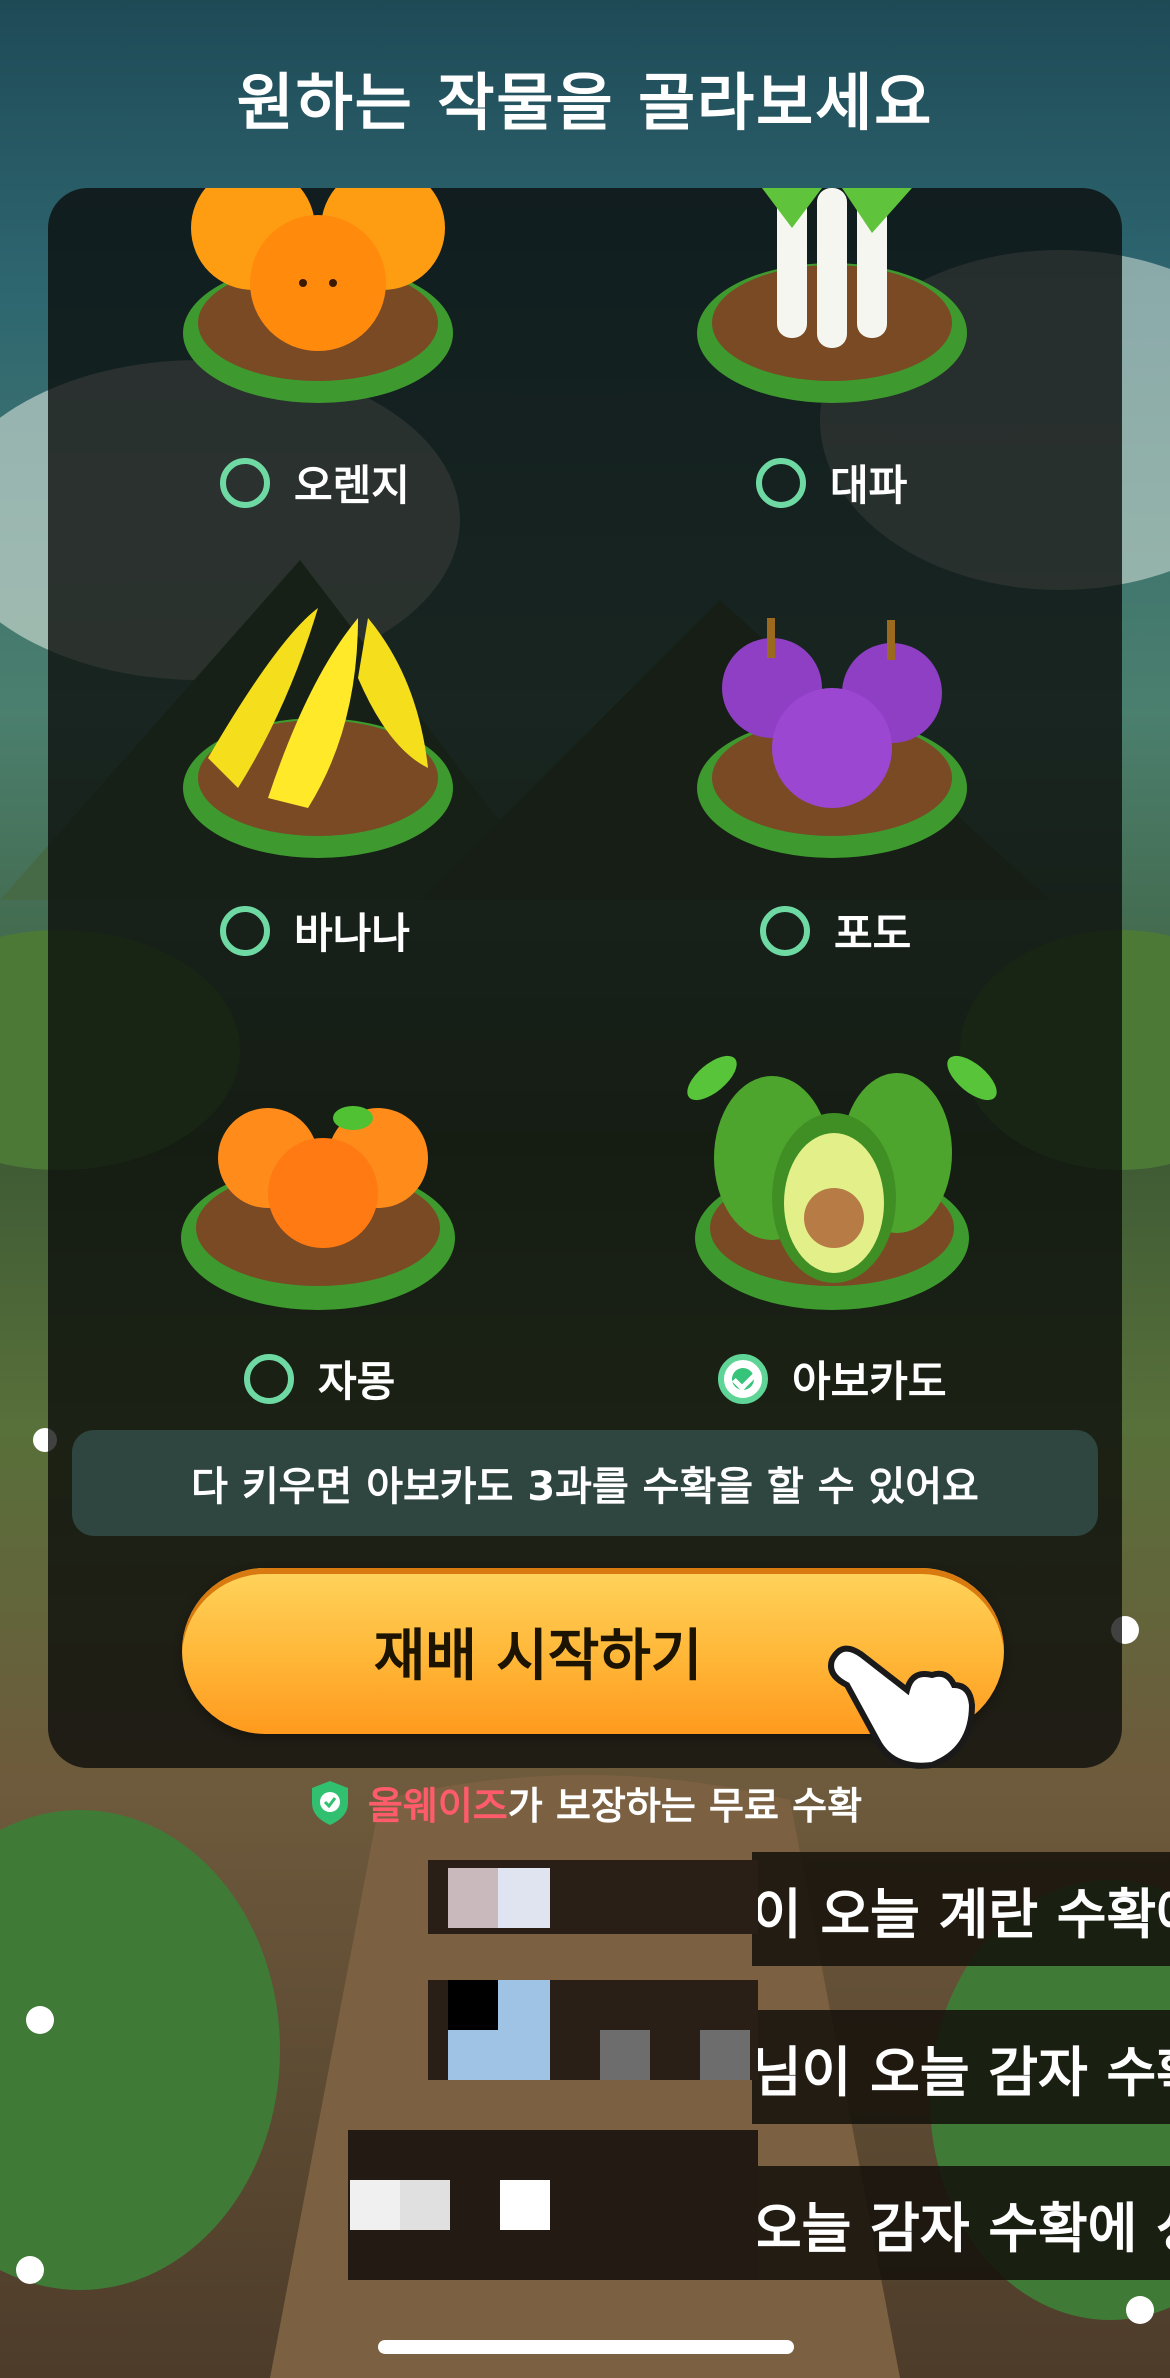 This screenshot has height=2378, width=1170. I want to click on option-avocado: 아보카도, so click(832, 1378).